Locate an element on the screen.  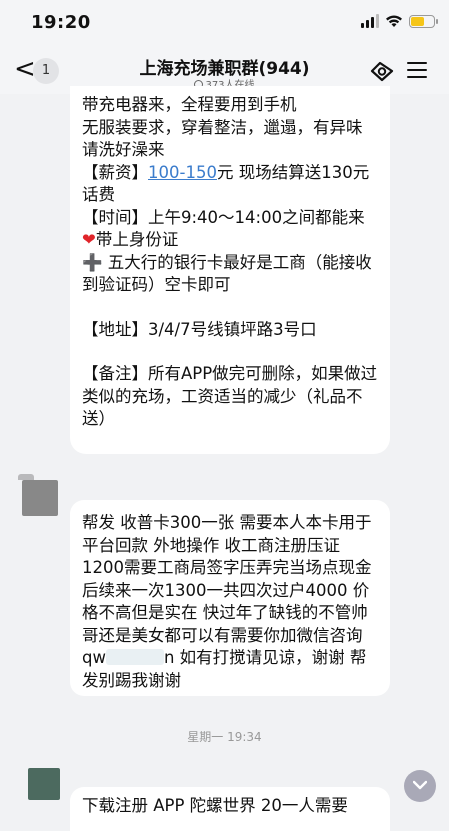
salary-label: 【薪资】 is located at coordinates (115, 172).